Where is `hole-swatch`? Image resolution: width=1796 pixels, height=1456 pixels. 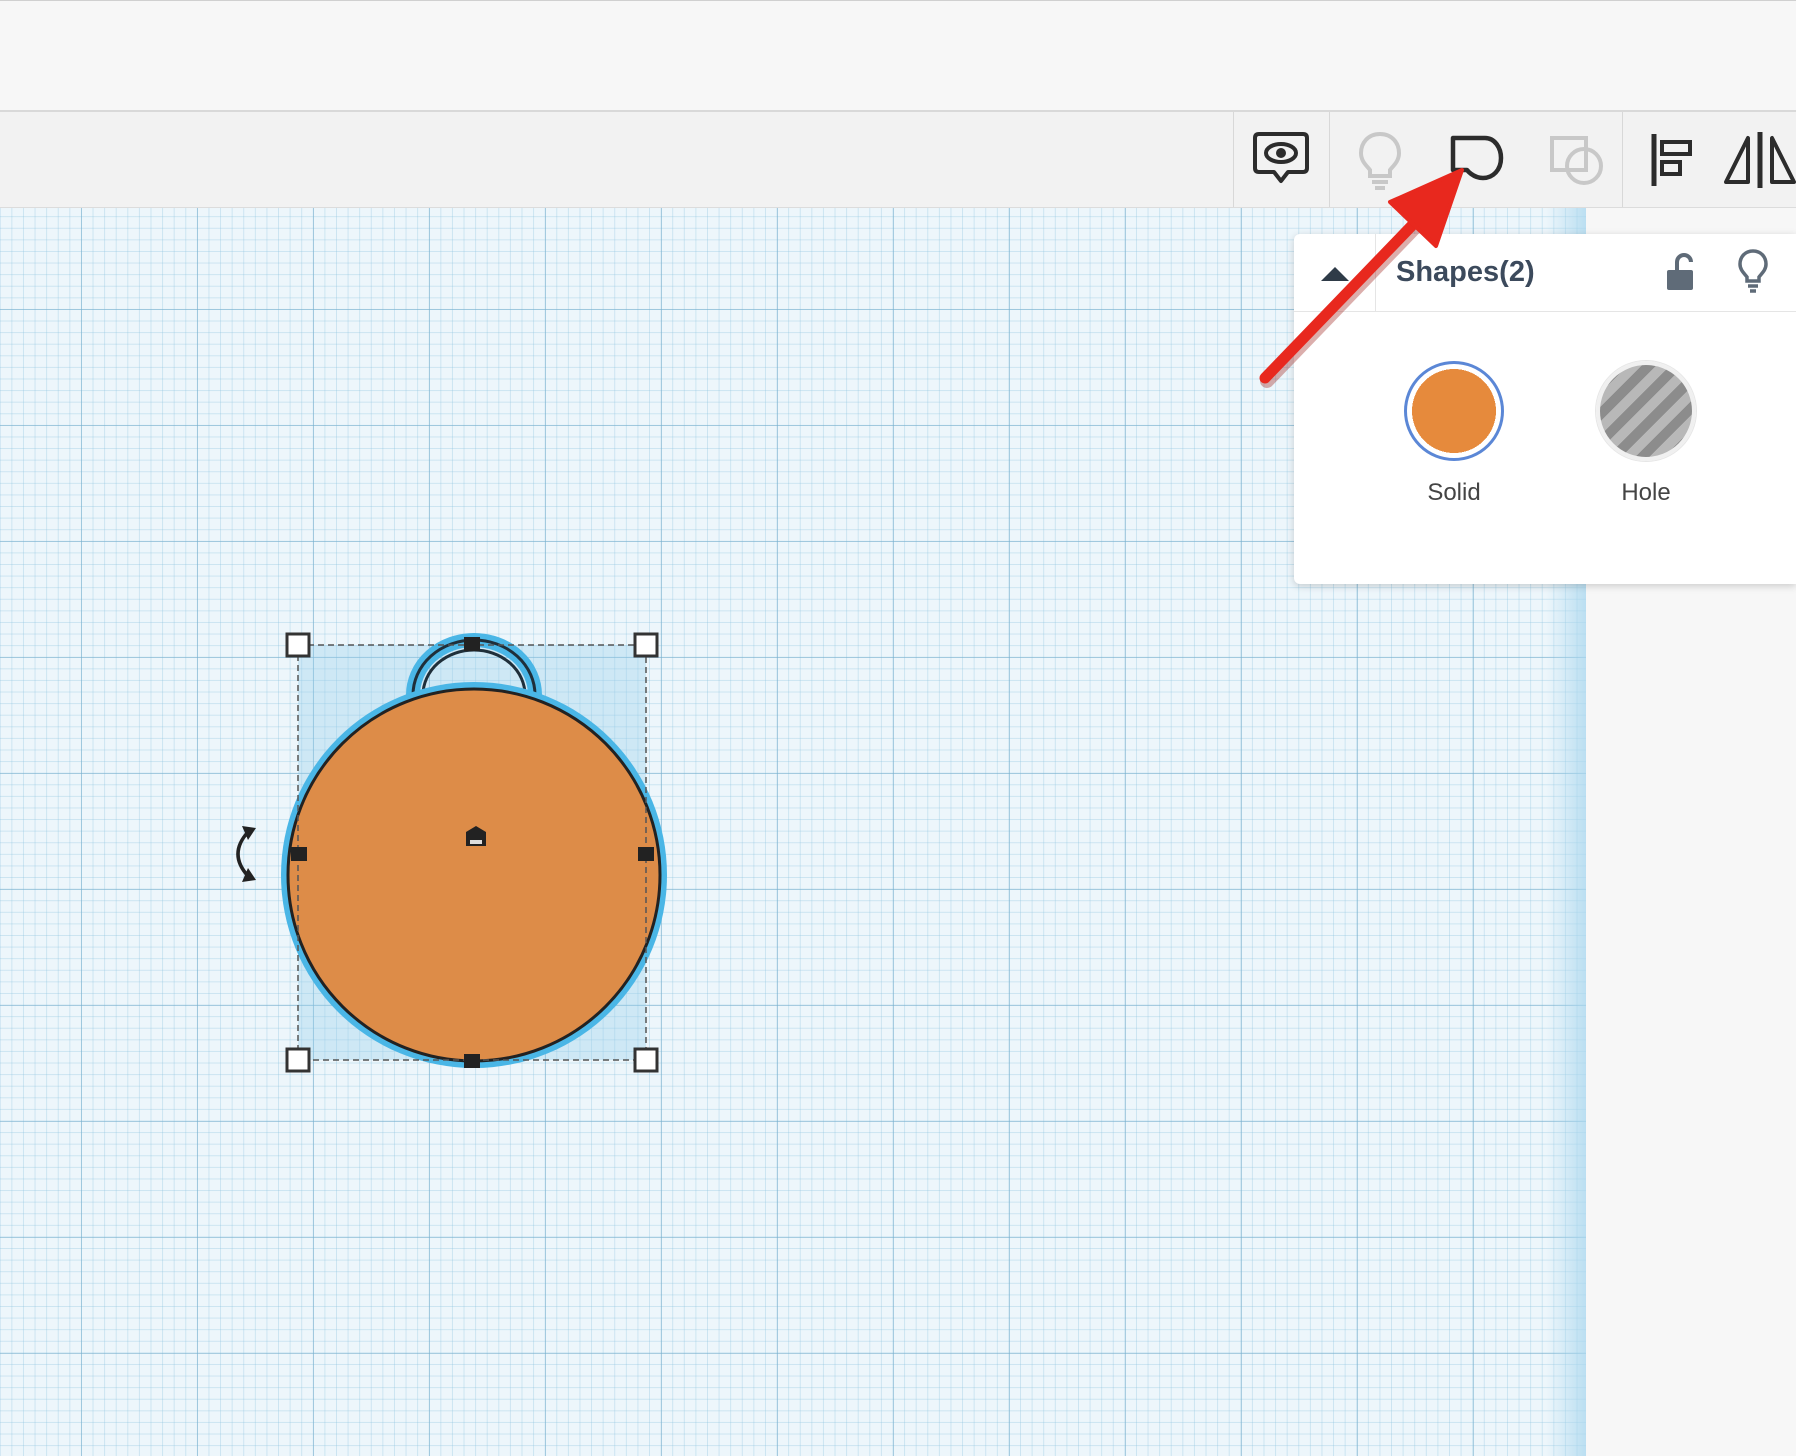 hole-swatch is located at coordinates (1646, 411).